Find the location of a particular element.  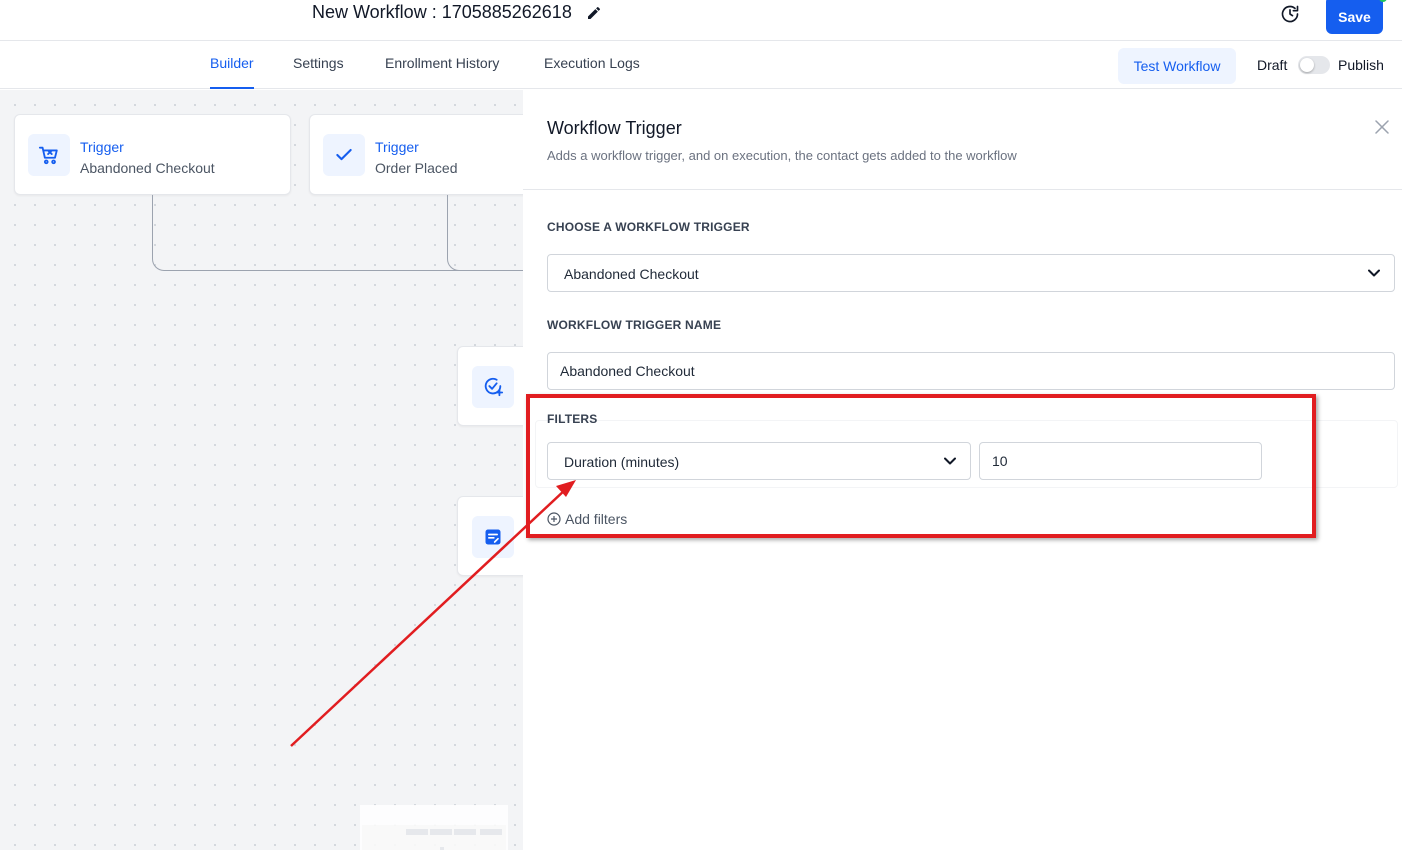

cart-icon is located at coordinates (49, 155).